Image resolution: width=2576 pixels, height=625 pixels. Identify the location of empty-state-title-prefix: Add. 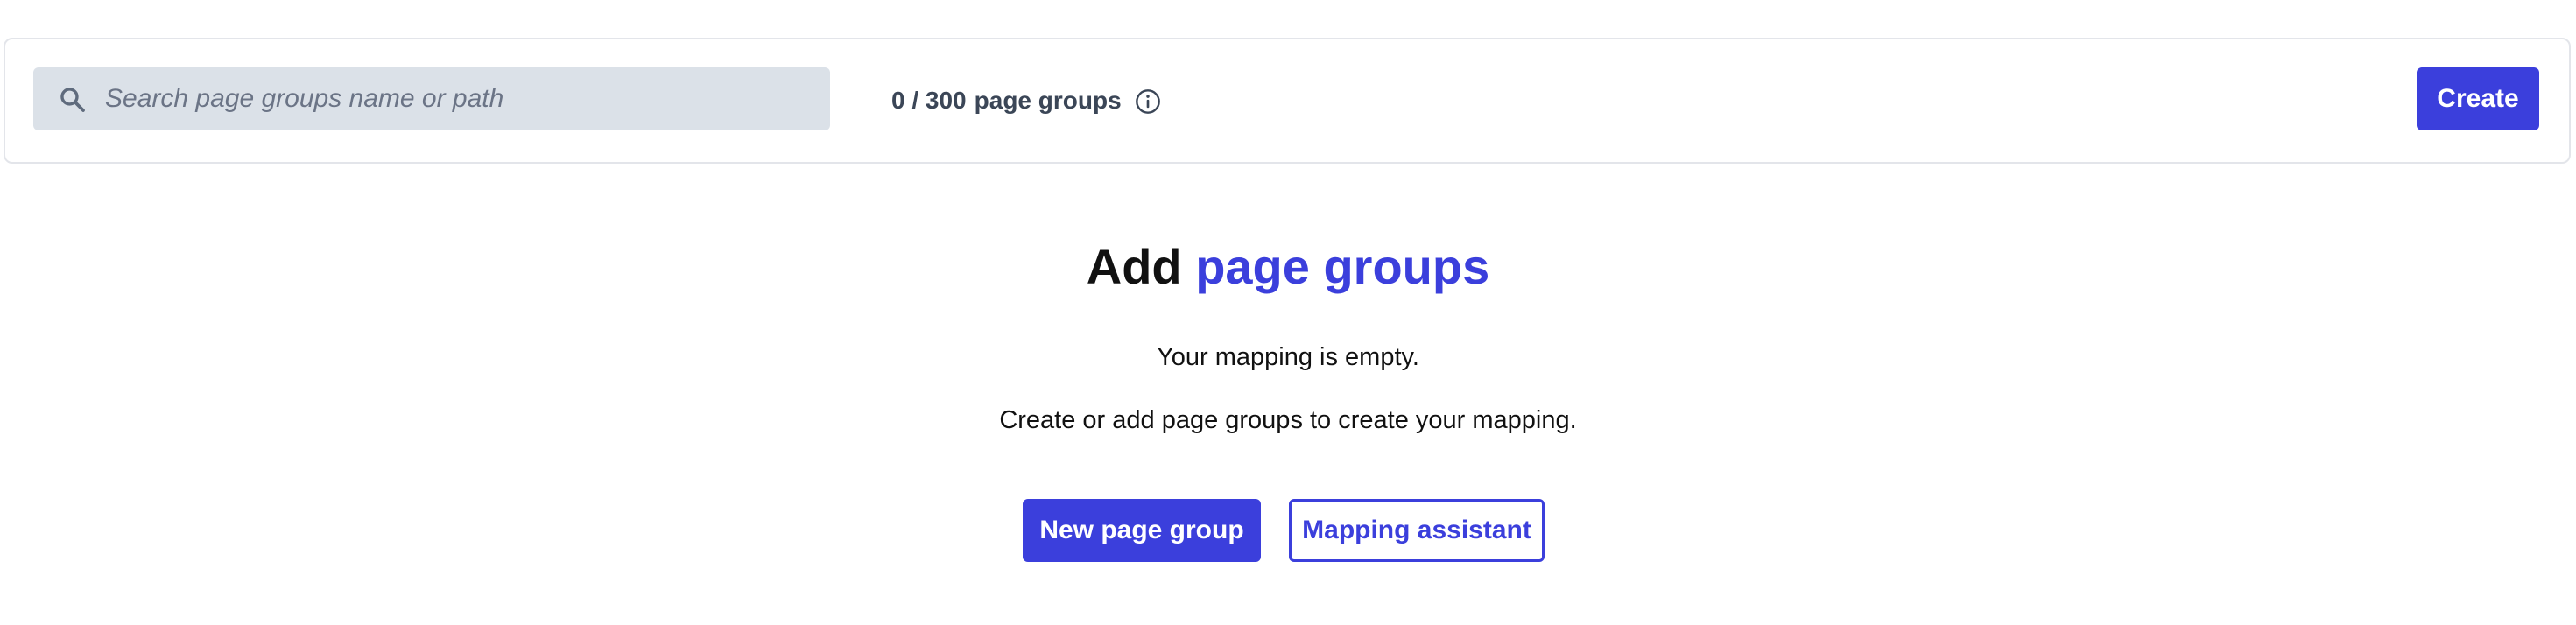
(1134, 266).